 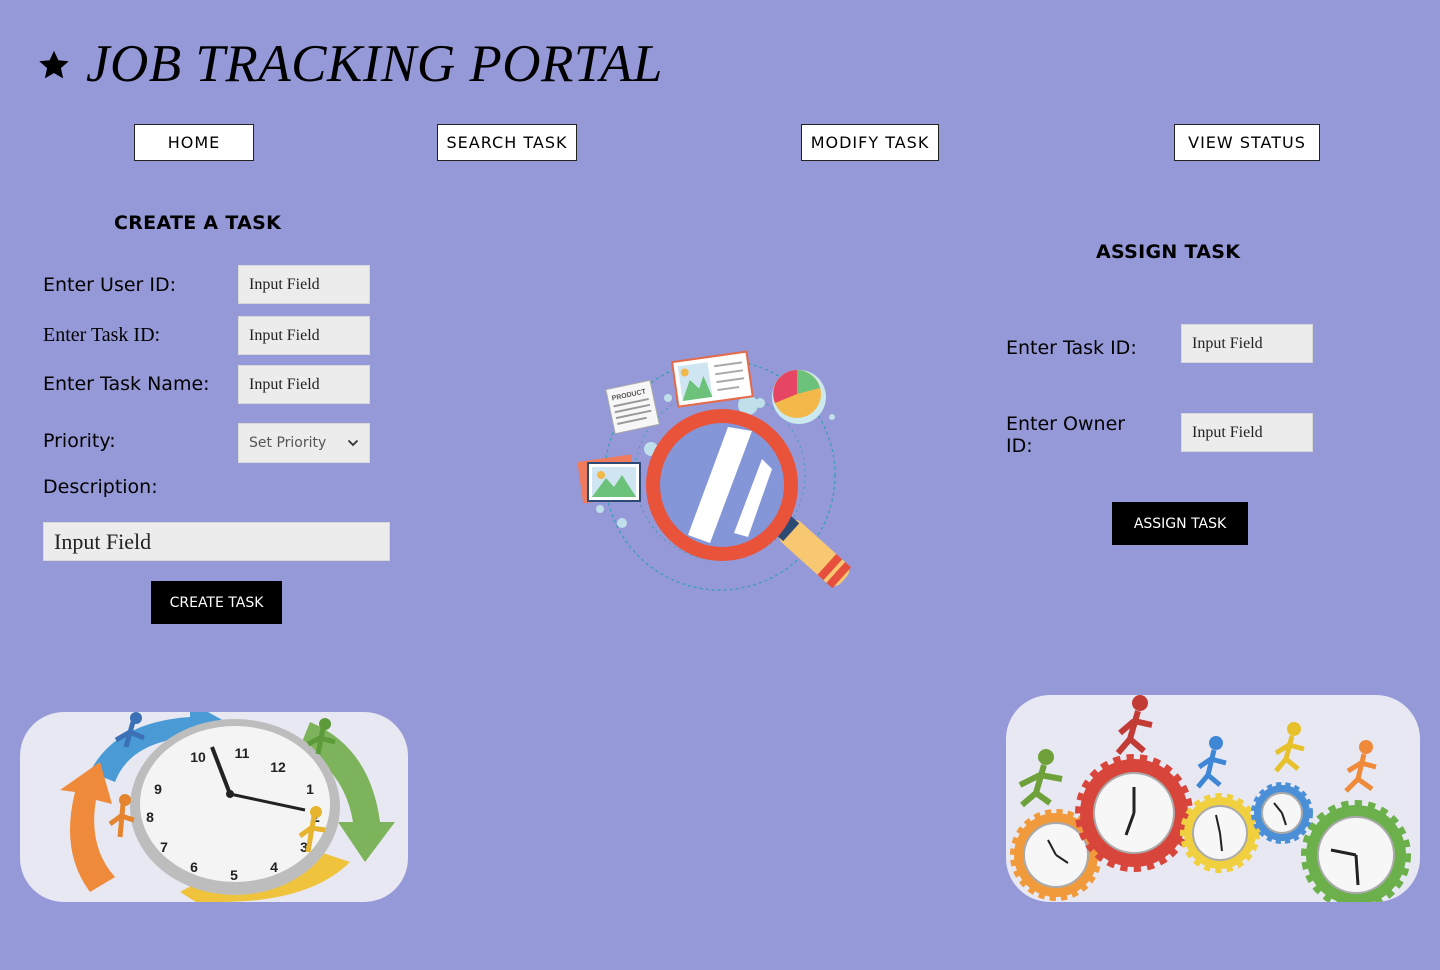 I want to click on user-id-label: Enter User ID:, so click(x=110, y=285).